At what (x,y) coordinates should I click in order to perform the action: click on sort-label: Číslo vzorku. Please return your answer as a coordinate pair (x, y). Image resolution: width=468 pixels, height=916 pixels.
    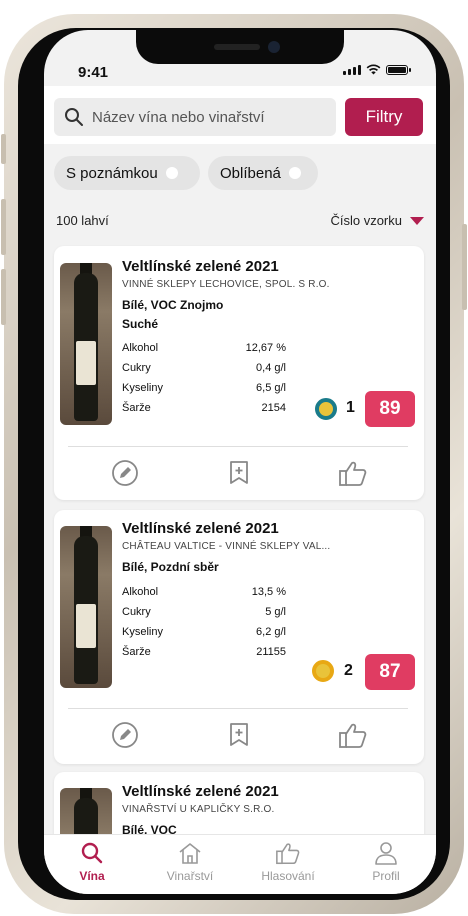
    Looking at the image, I should click on (366, 220).